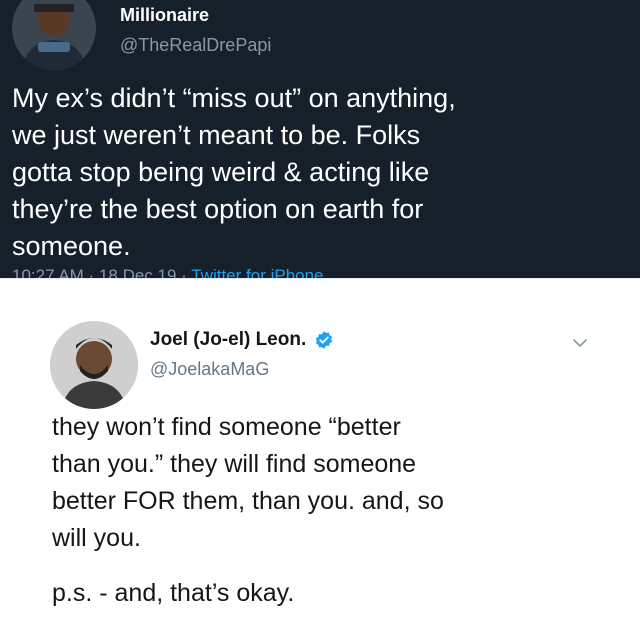  What do you see at coordinates (257, 272) in the screenshot?
I see `tweet-source-link: Twitter for iPhone` at bounding box center [257, 272].